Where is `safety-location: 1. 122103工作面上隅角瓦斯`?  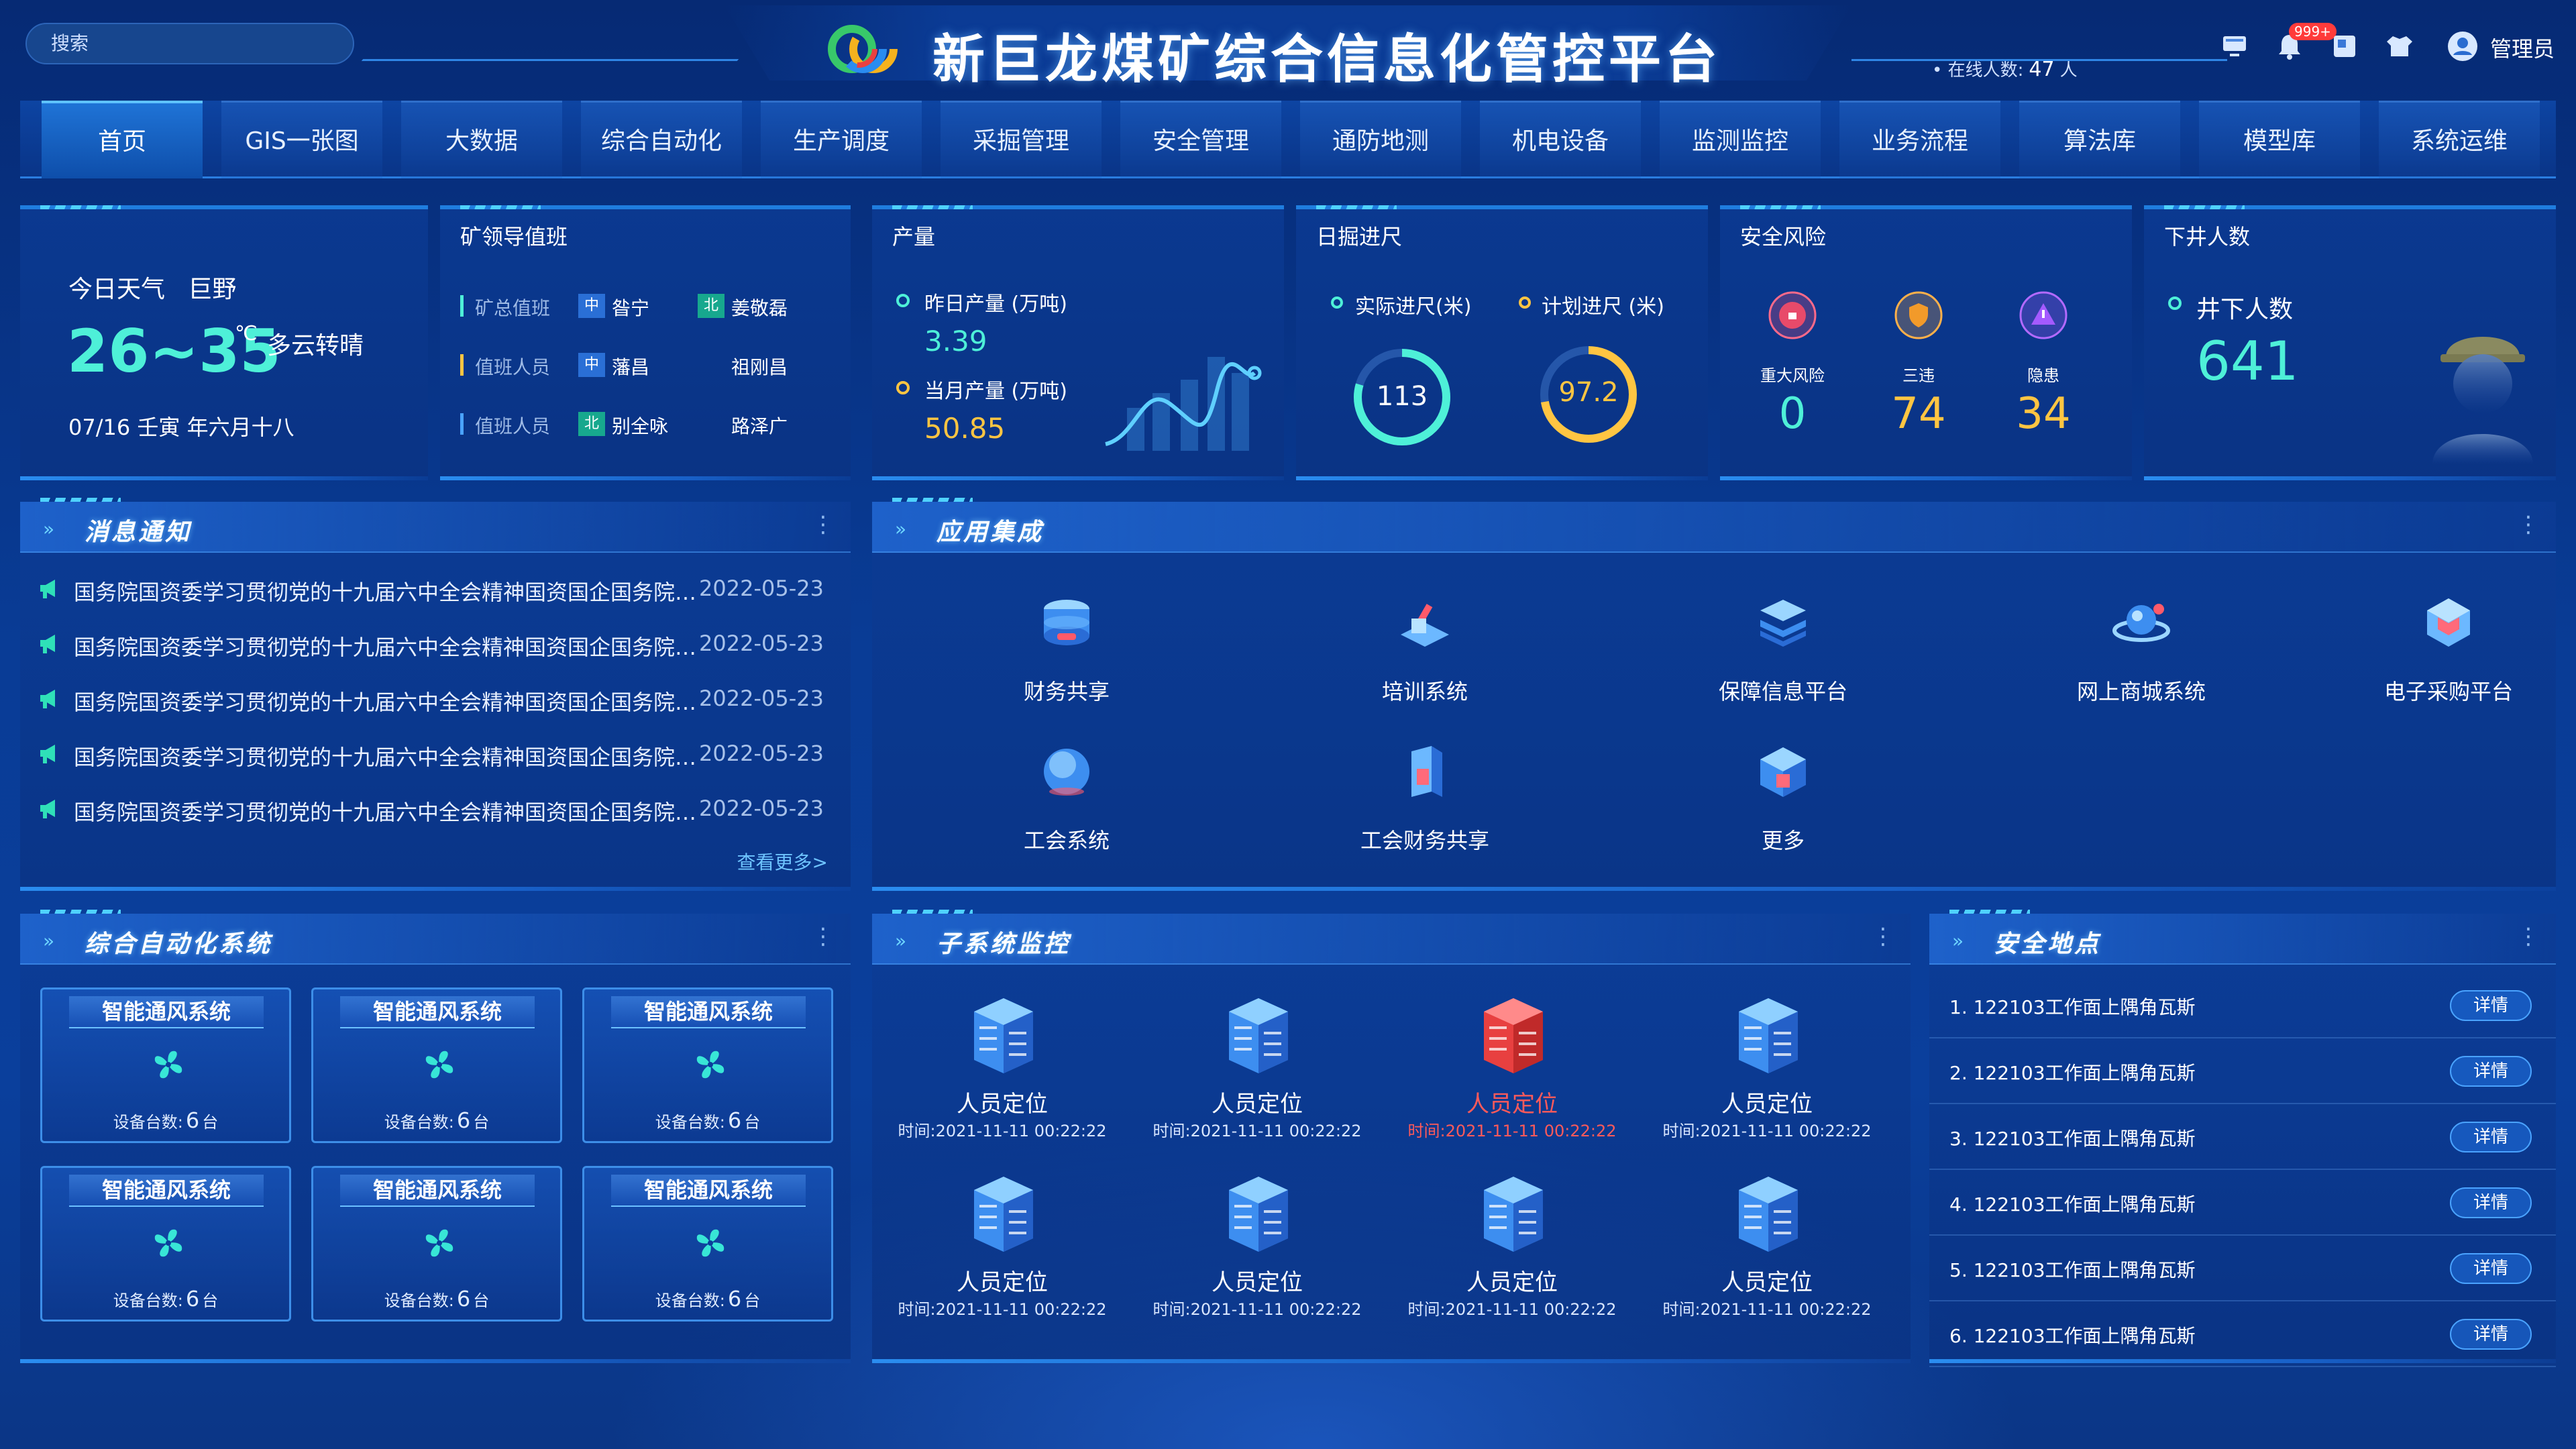 safety-location: 1. 122103工作面上隅角瓦斯 is located at coordinates (2072, 1007).